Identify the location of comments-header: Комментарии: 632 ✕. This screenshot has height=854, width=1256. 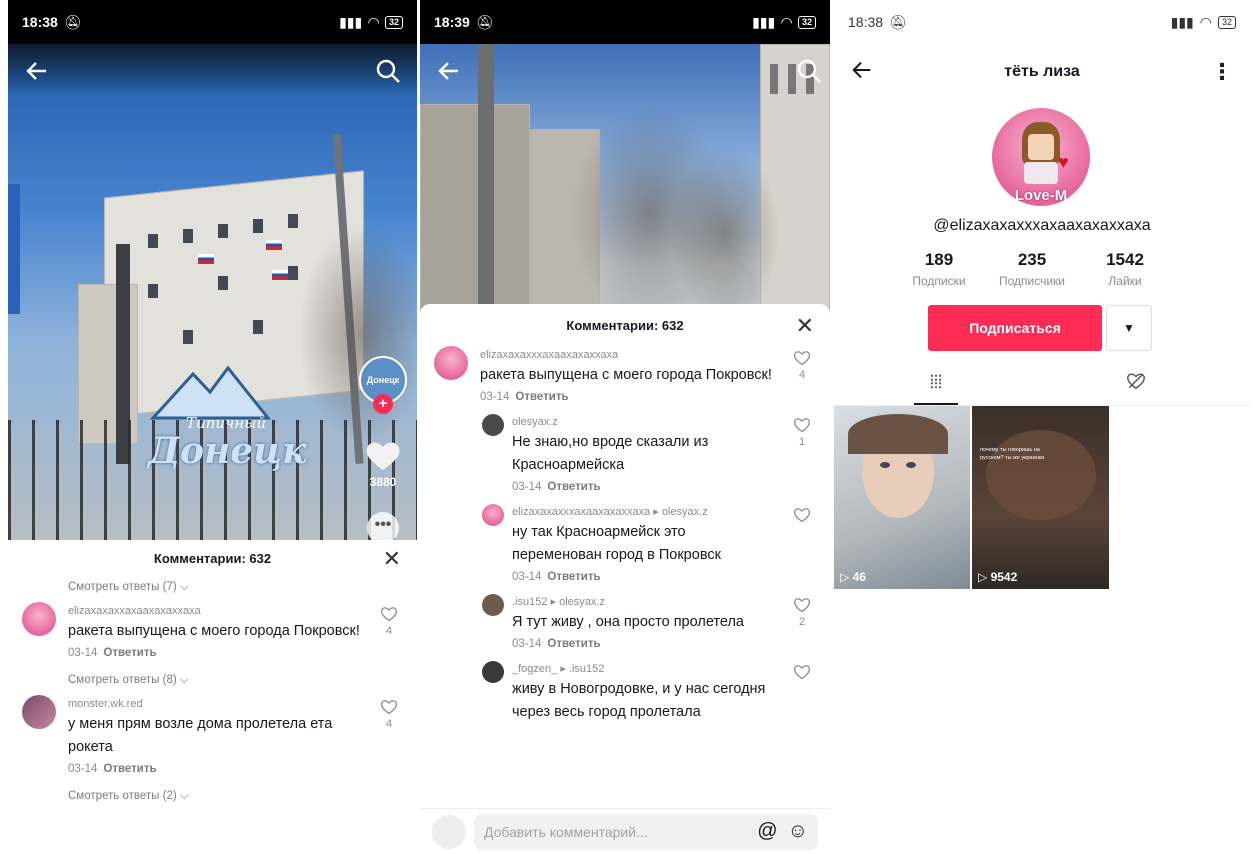
(212, 558).